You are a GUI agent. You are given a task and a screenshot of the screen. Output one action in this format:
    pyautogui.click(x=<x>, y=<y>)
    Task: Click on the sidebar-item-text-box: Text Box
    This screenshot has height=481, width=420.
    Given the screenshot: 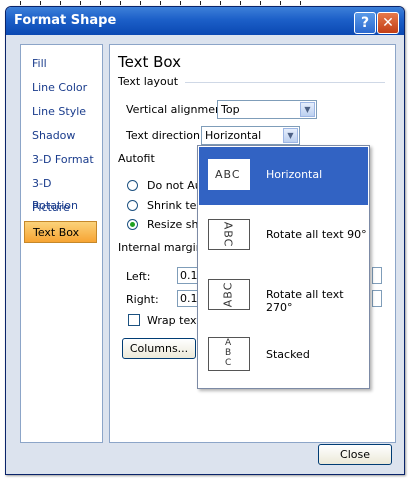 What is the action you would take?
    pyautogui.click(x=60, y=232)
    